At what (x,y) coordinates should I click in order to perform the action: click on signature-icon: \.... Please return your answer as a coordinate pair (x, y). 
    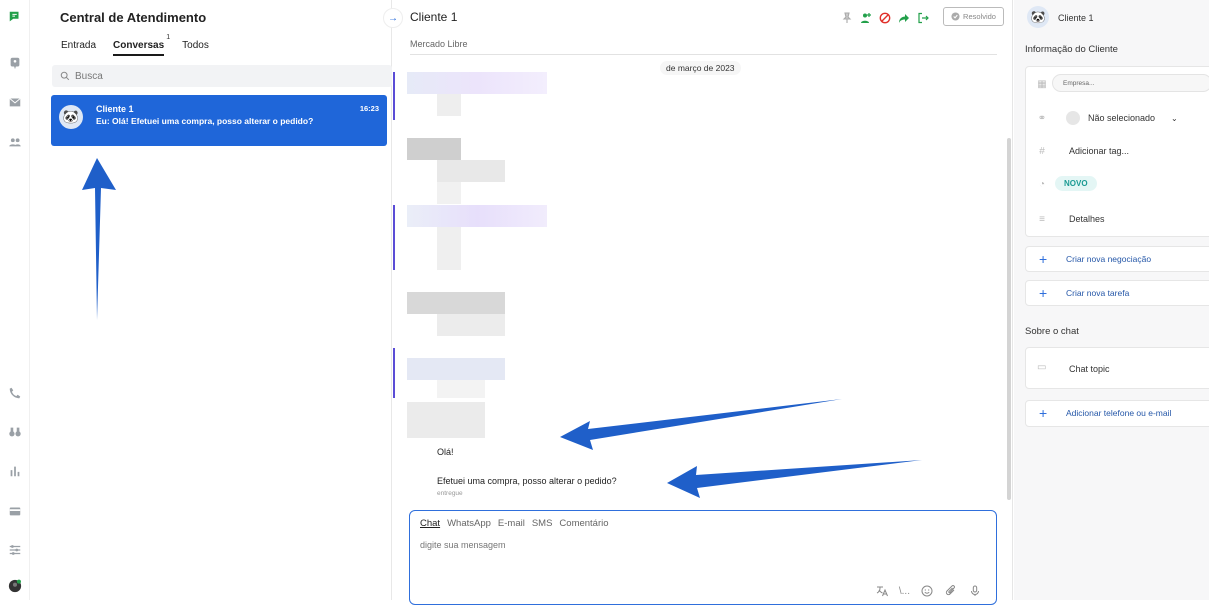
    Looking at the image, I should click on (904, 591).